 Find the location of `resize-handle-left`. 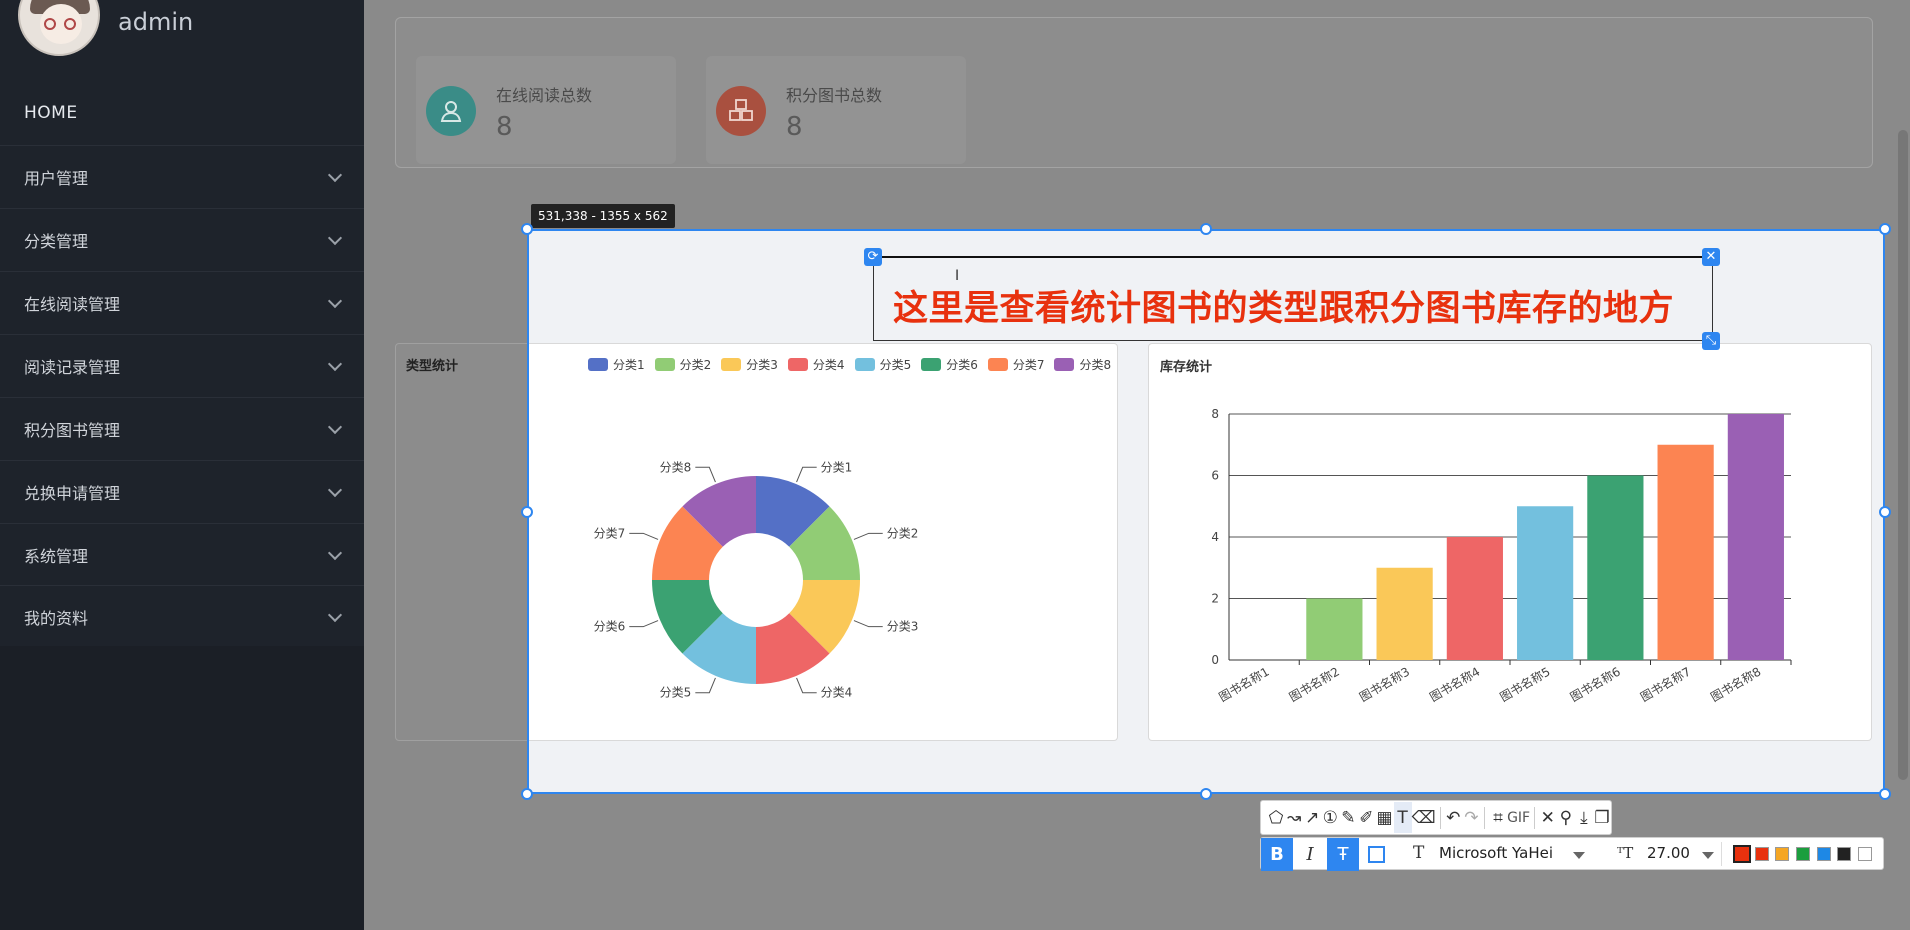

resize-handle-left is located at coordinates (527, 512).